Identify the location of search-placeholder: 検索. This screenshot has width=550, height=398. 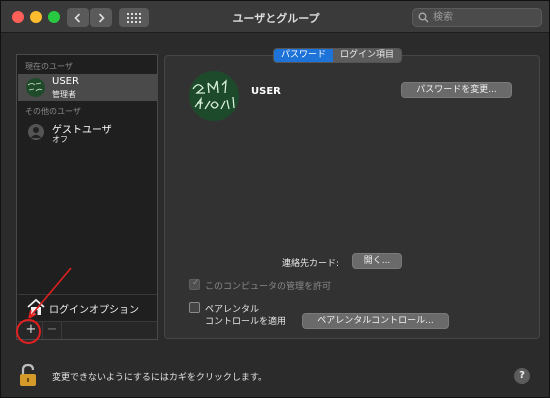
(443, 17).